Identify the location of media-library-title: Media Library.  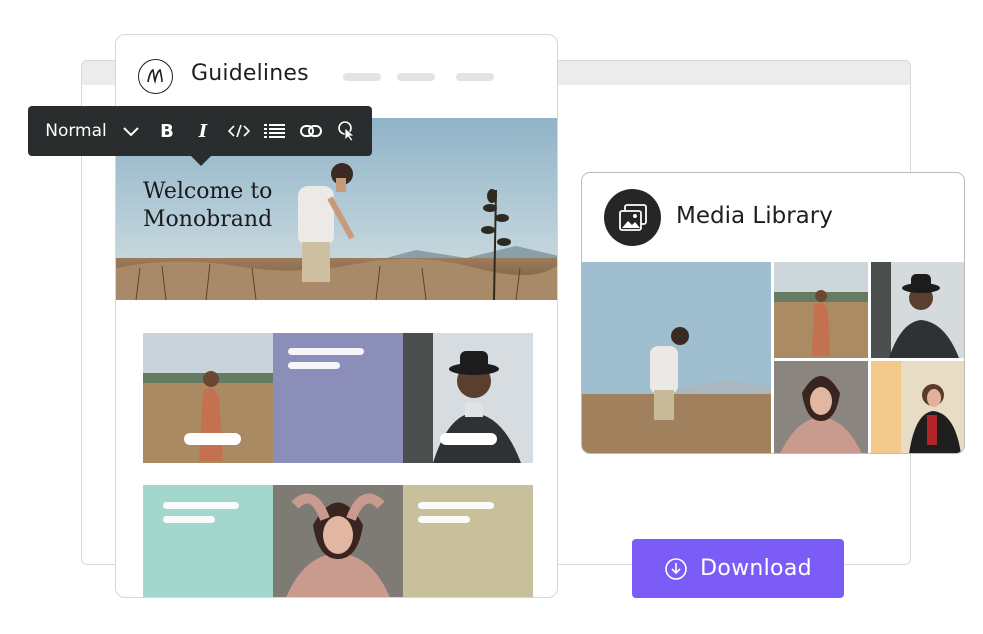
(754, 216).